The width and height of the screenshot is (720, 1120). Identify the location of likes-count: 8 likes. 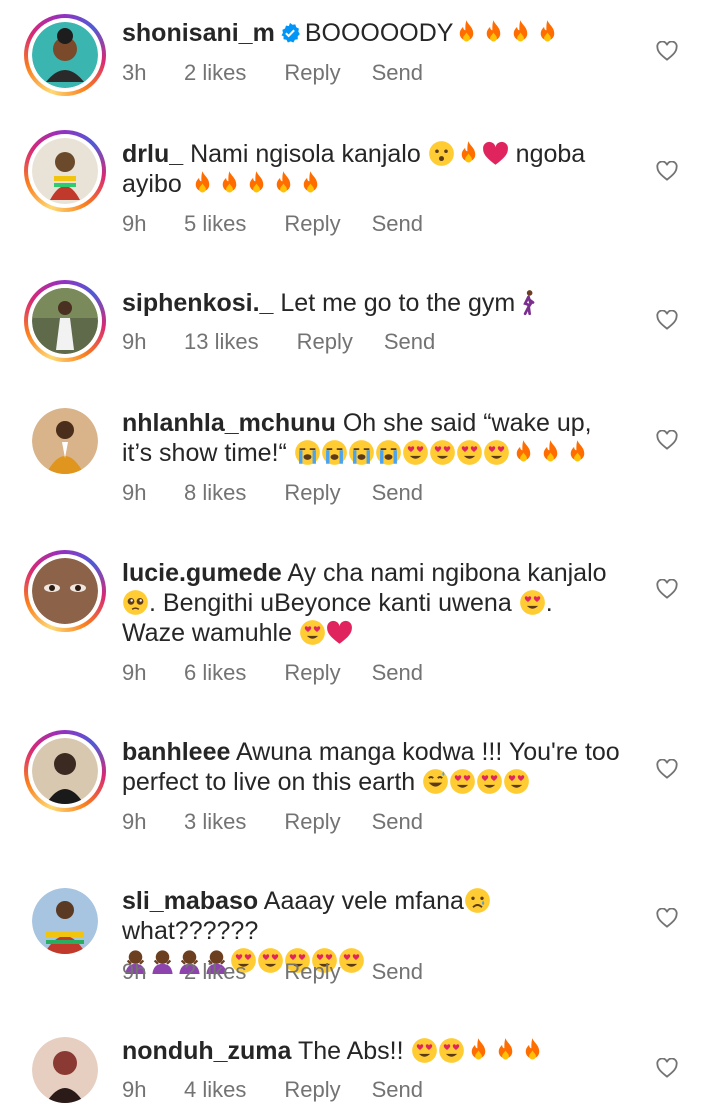
(215, 493).